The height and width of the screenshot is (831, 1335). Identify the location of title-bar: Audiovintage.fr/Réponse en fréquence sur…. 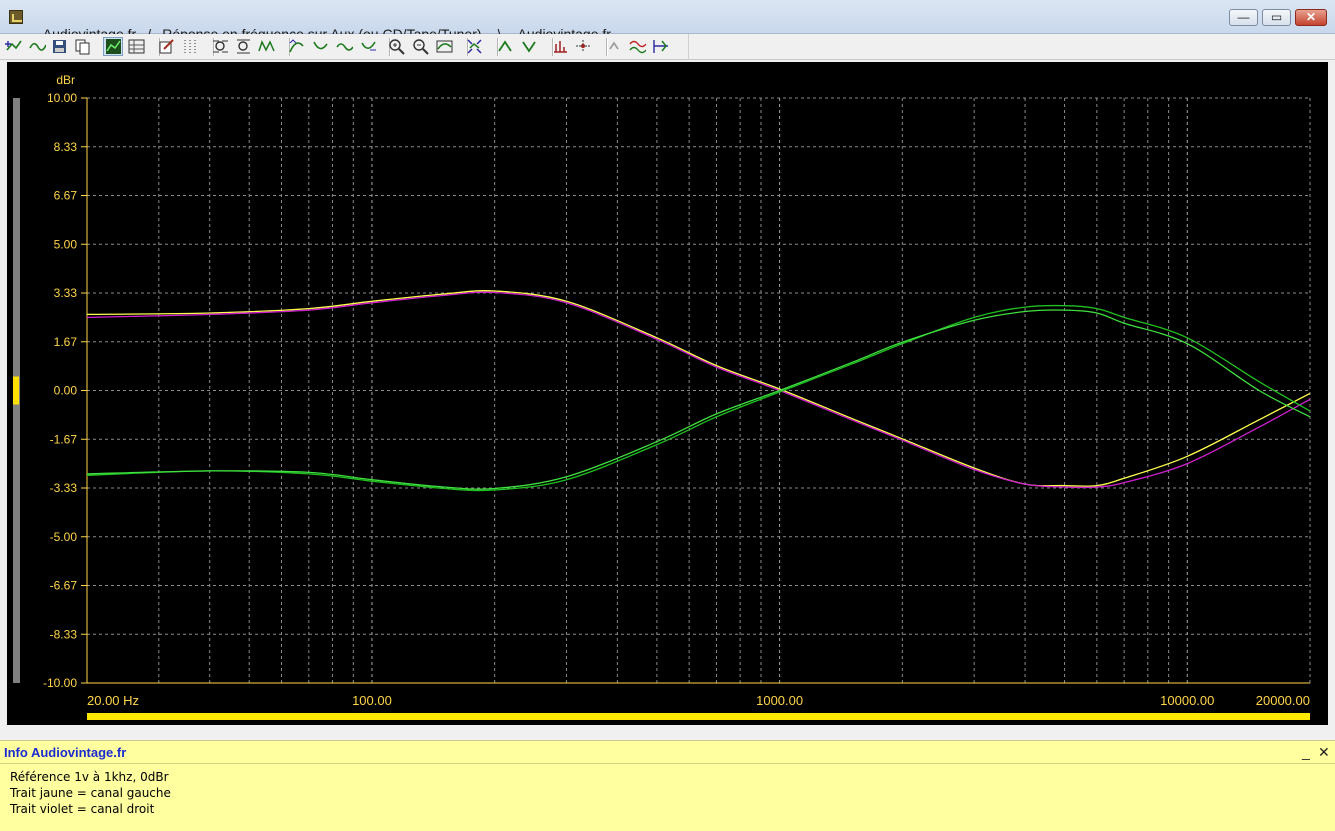
(667, 21).